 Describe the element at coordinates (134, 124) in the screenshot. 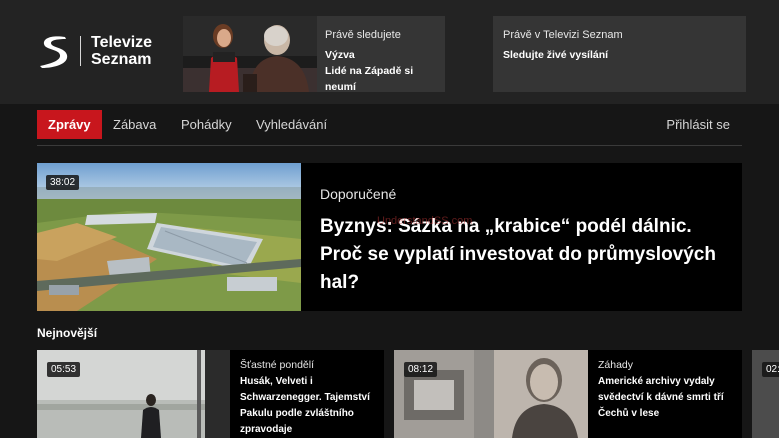

I see `tab-zabava: Zábava` at that location.